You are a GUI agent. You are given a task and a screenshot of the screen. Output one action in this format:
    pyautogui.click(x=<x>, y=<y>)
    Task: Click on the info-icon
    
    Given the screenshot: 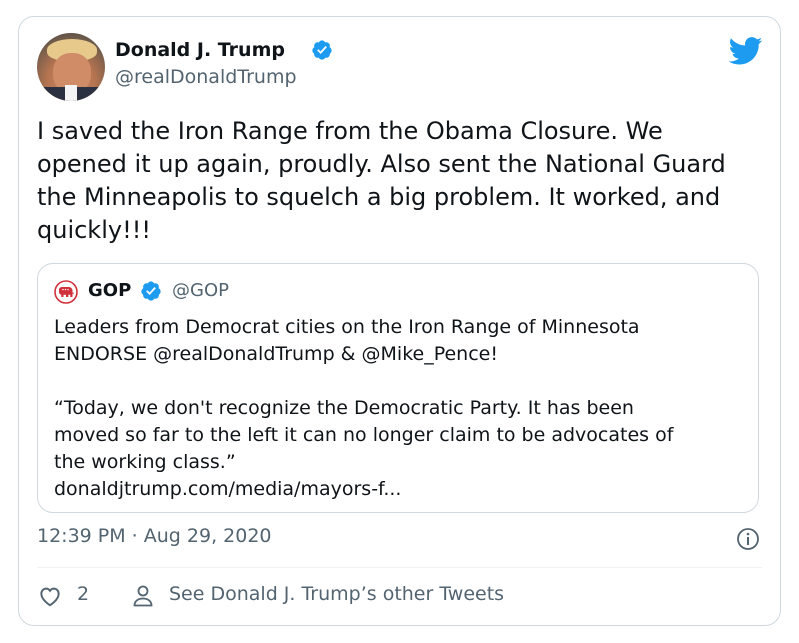 What is the action you would take?
    pyautogui.click(x=748, y=539)
    